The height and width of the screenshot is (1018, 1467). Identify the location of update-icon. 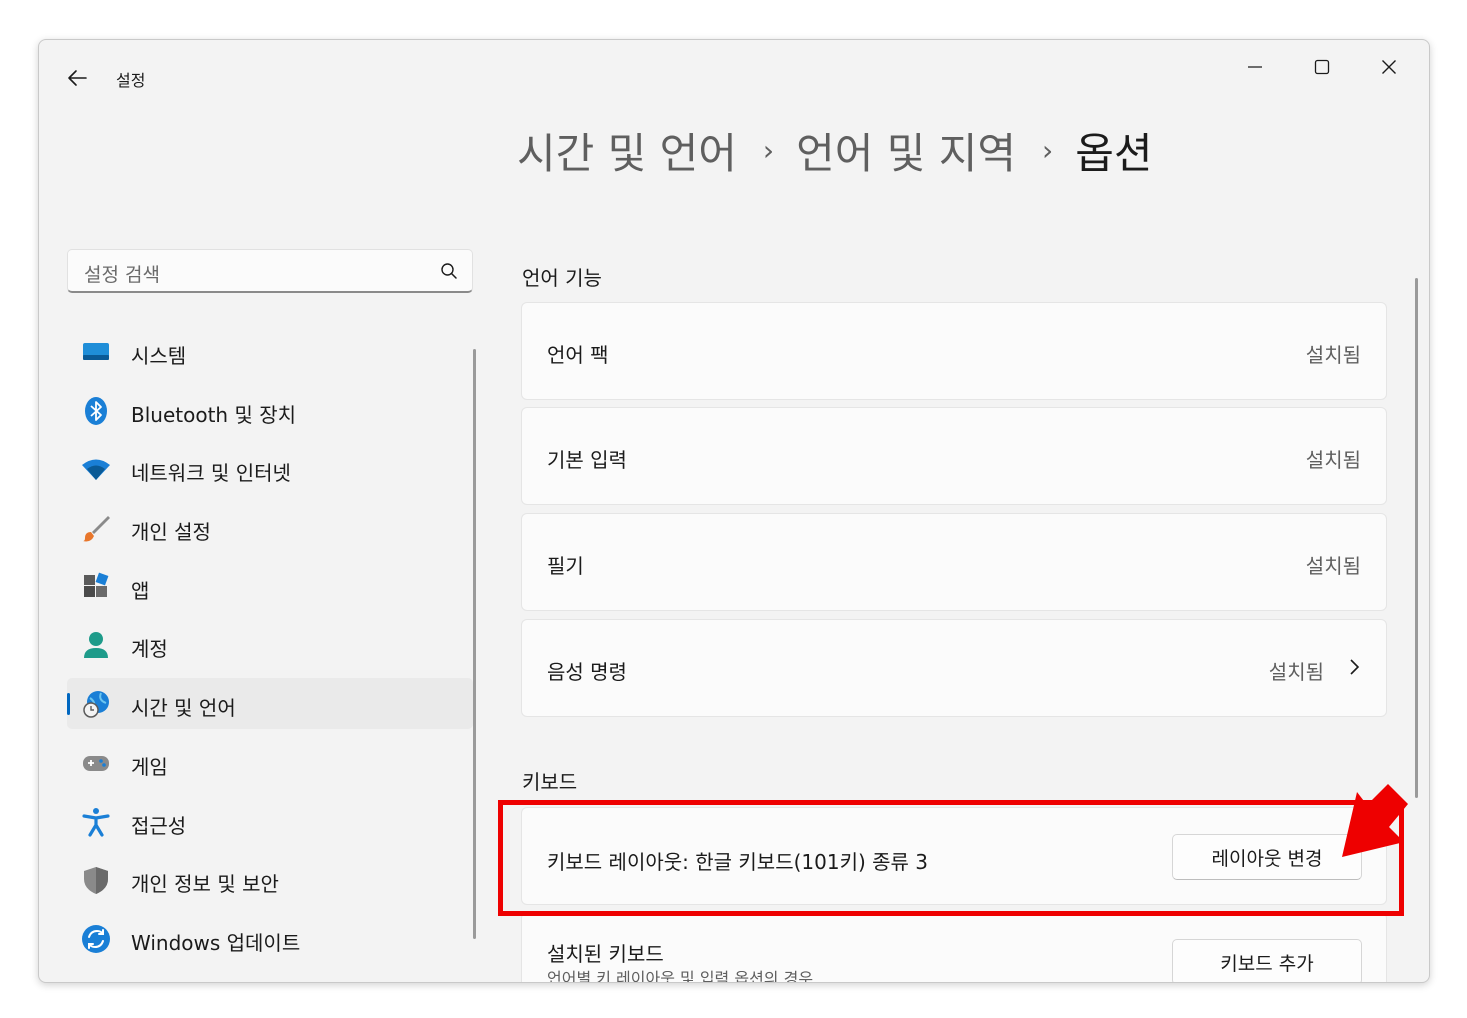
(96, 938).